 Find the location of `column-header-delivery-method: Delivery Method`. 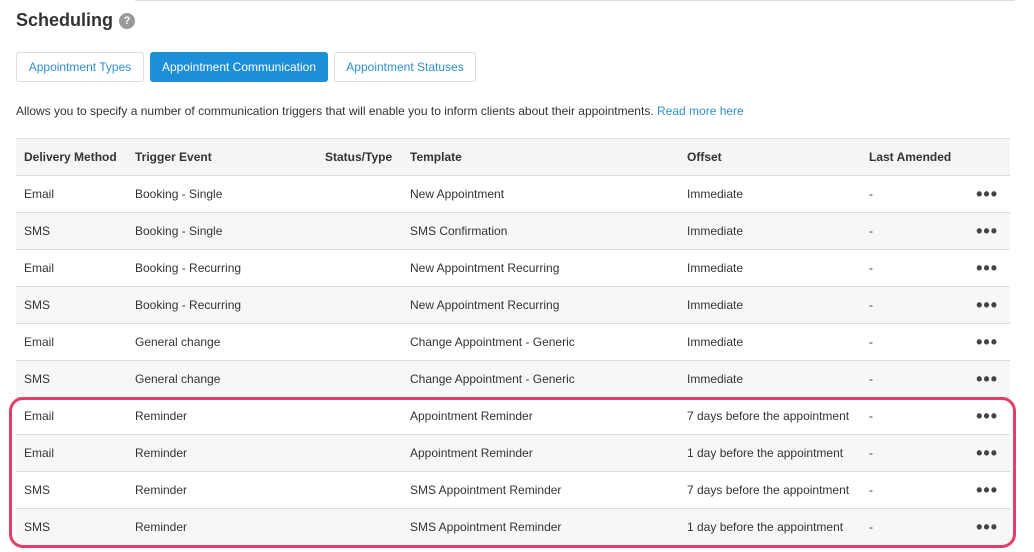

column-header-delivery-method: Delivery Method is located at coordinates (71, 157).